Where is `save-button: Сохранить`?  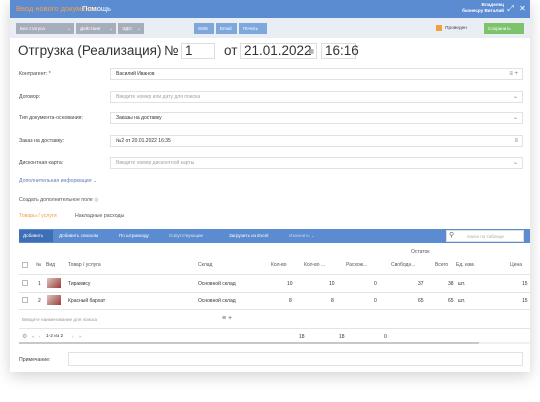
save-button: Сохранить is located at coordinates (504, 28).